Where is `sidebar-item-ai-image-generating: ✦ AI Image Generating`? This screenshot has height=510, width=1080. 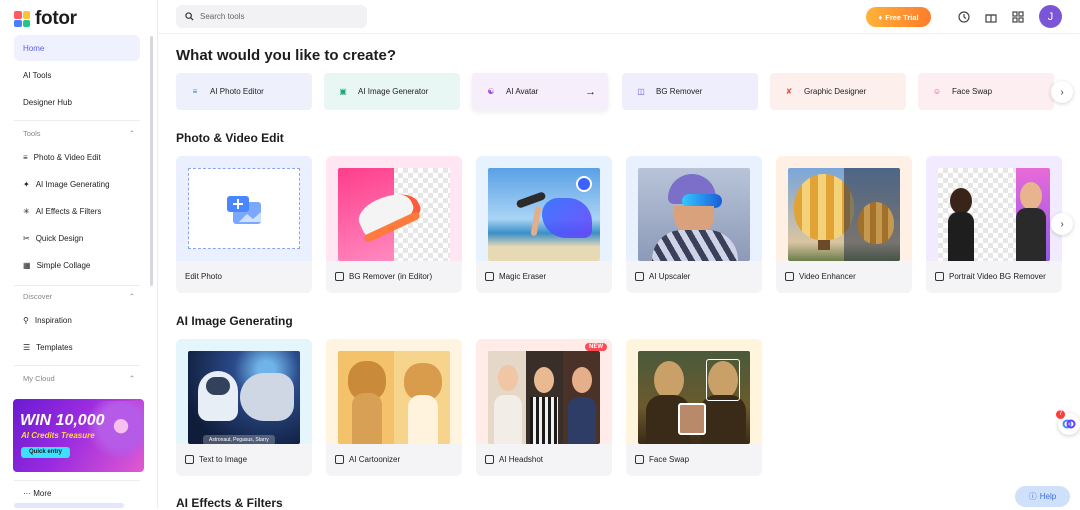 sidebar-item-ai-image-generating: ✦ AI Image Generating is located at coordinates (77, 184).